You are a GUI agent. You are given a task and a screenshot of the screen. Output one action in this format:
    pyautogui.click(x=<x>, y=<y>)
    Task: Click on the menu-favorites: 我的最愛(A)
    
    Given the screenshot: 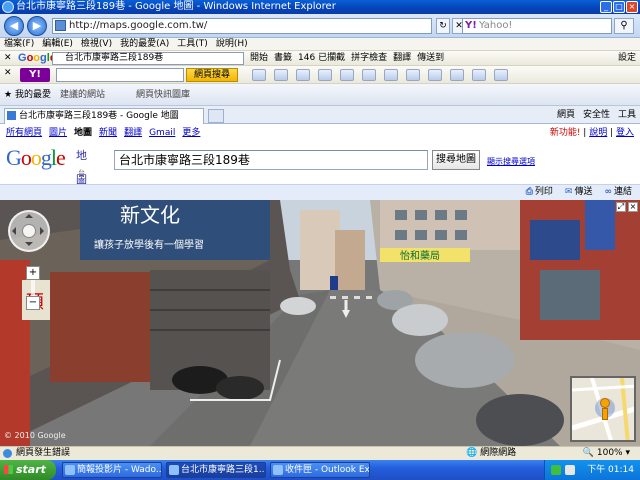 What is the action you would take?
    pyautogui.click(x=144, y=44)
    